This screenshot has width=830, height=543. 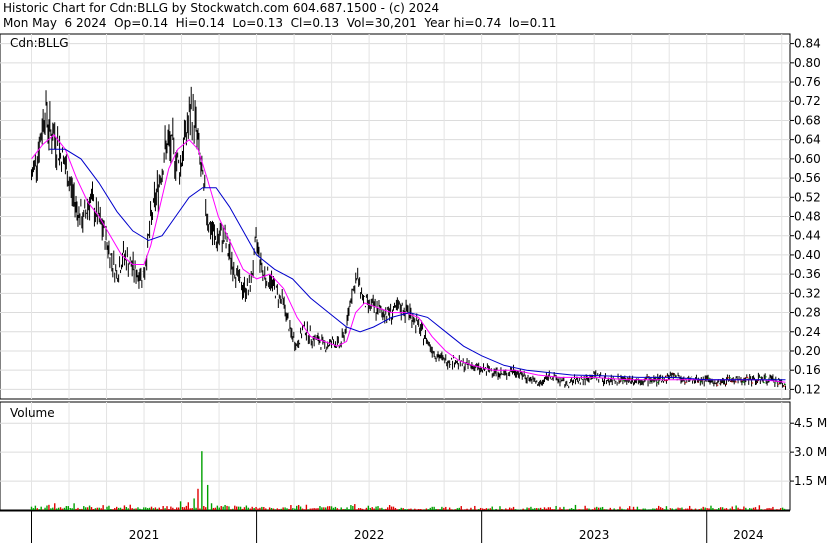 I want to click on price-tick-label: 0.24, so click(x=807, y=332).